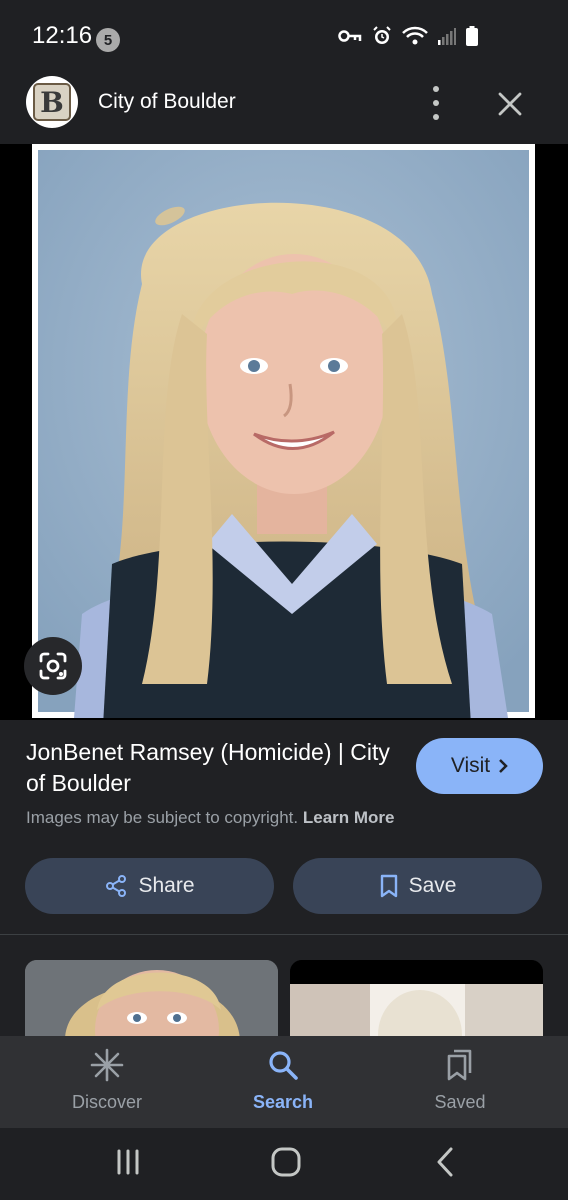 The image size is (568, 1200). I want to click on asterisk-icon, so click(107, 1065).